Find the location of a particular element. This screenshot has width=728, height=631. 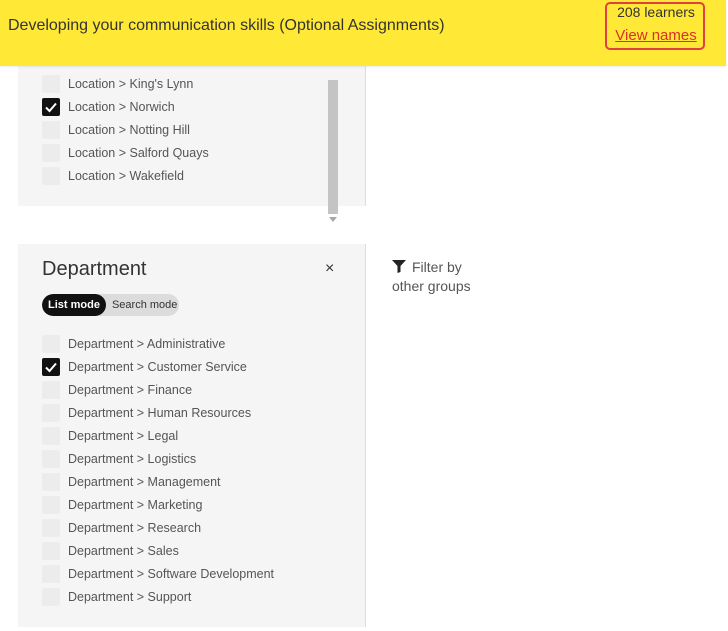

location-option: Location > Salford Quays is located at coordinates (192, 153).